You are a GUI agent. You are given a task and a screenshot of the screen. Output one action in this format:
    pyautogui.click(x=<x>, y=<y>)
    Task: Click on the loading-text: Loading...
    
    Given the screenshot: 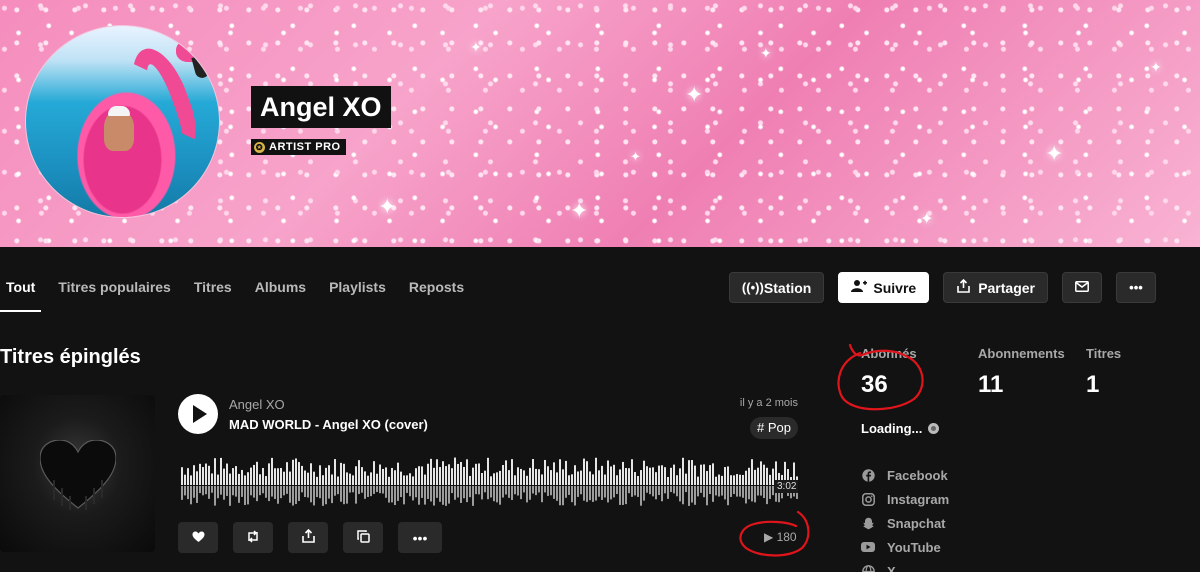 What is the action you would take?
    pyautogui.click(x=892, y=428)
    